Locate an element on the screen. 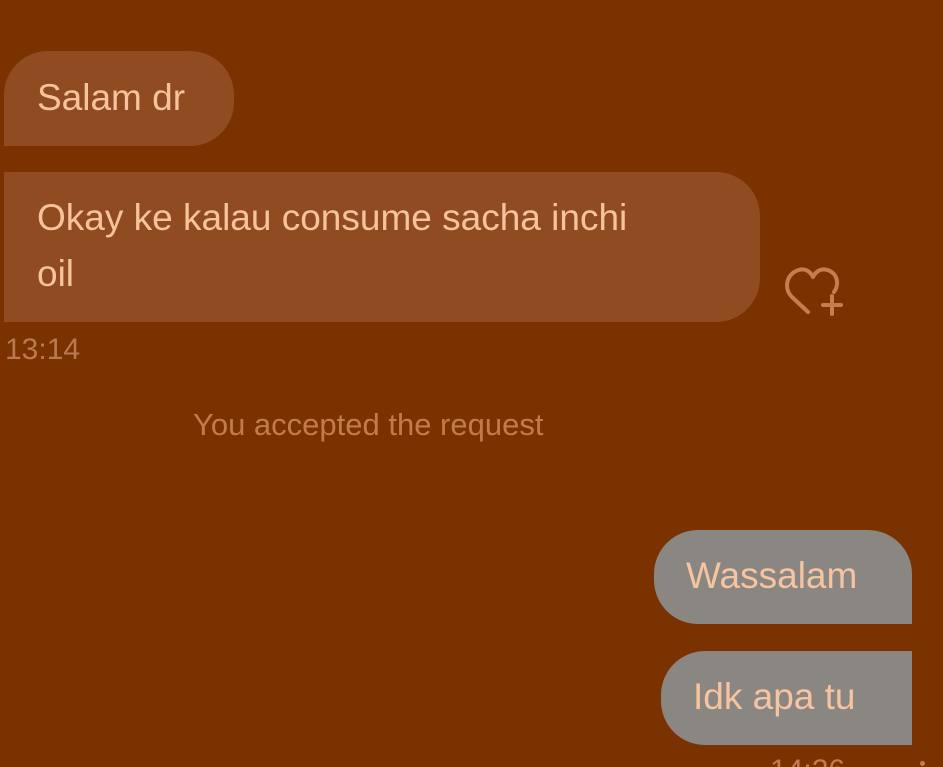  incoming-message-time: 13:14 is located at coordinates (43, 349).